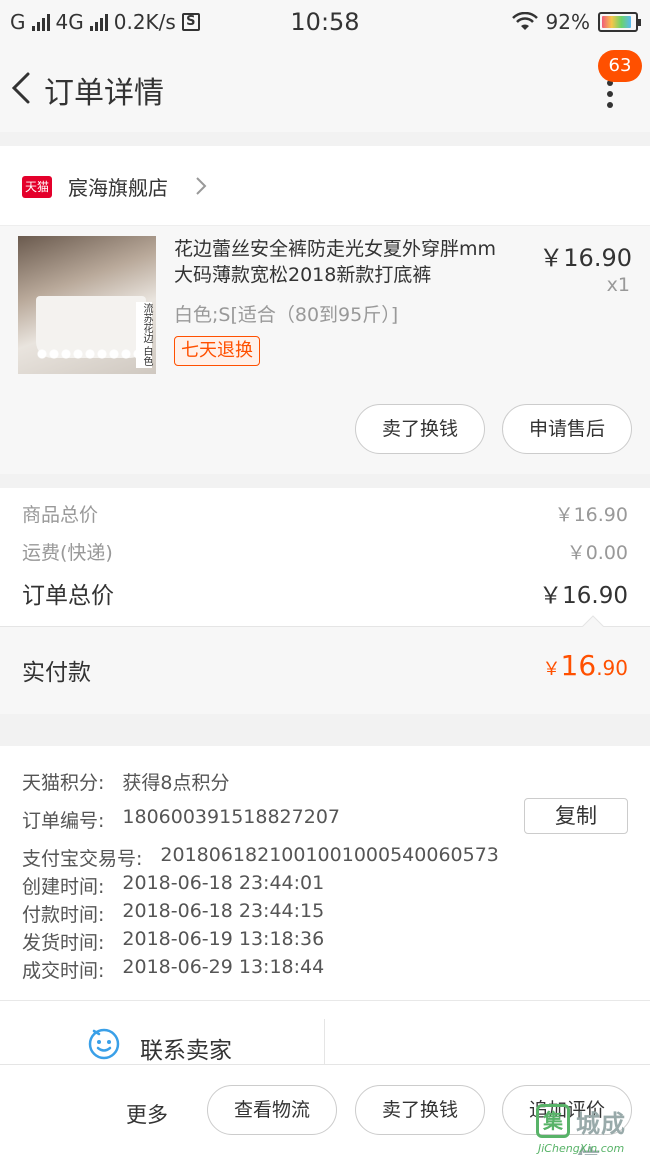  I want to click on goods-total-value: ￥16.90, so click(591, 515).